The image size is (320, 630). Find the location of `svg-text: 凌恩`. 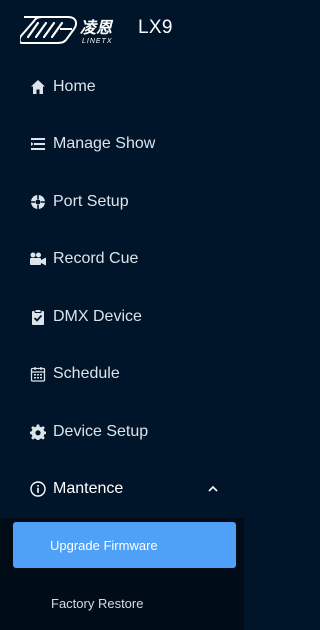

svg-text: 凌恩 is located at coordinates (97, 27).